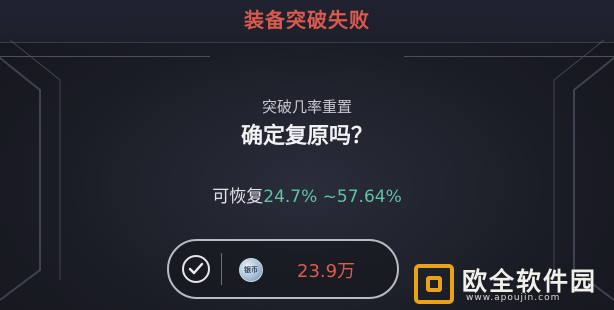  I want to click on watermark-logo-icon, so click(434, 284).